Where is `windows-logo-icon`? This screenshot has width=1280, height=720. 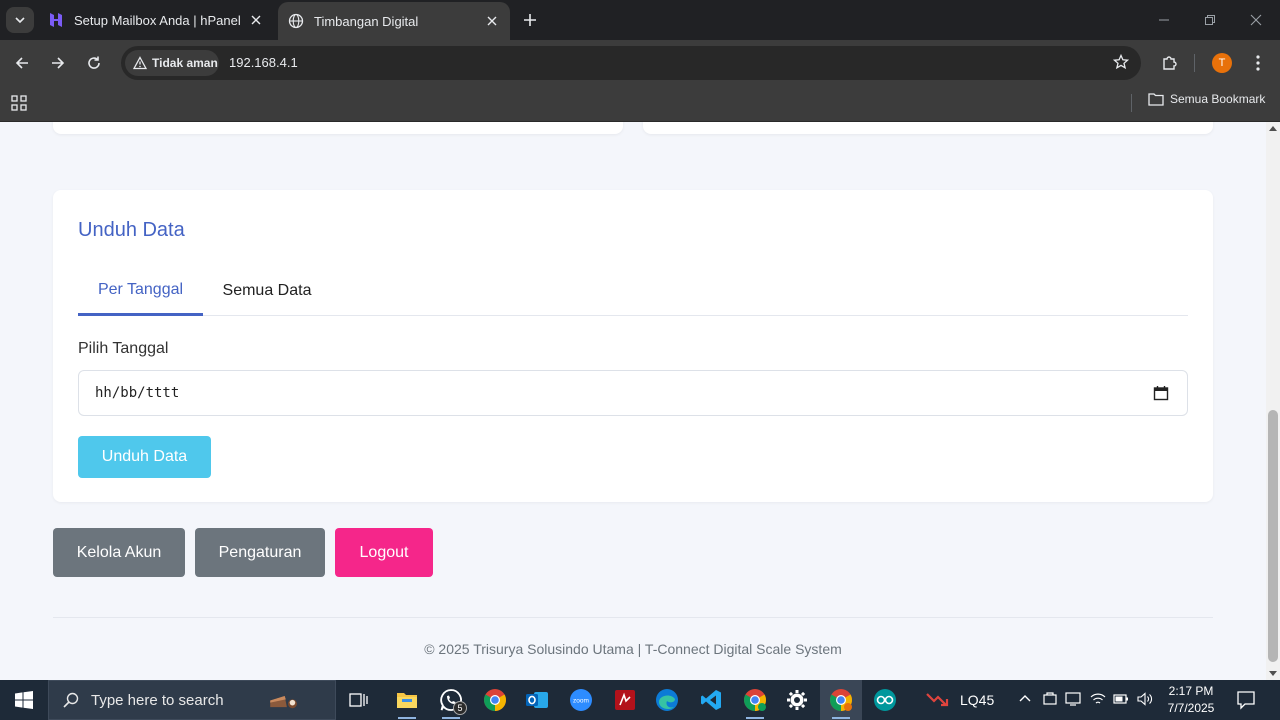
windows-logo-icon is located at coordinates (24, 700).